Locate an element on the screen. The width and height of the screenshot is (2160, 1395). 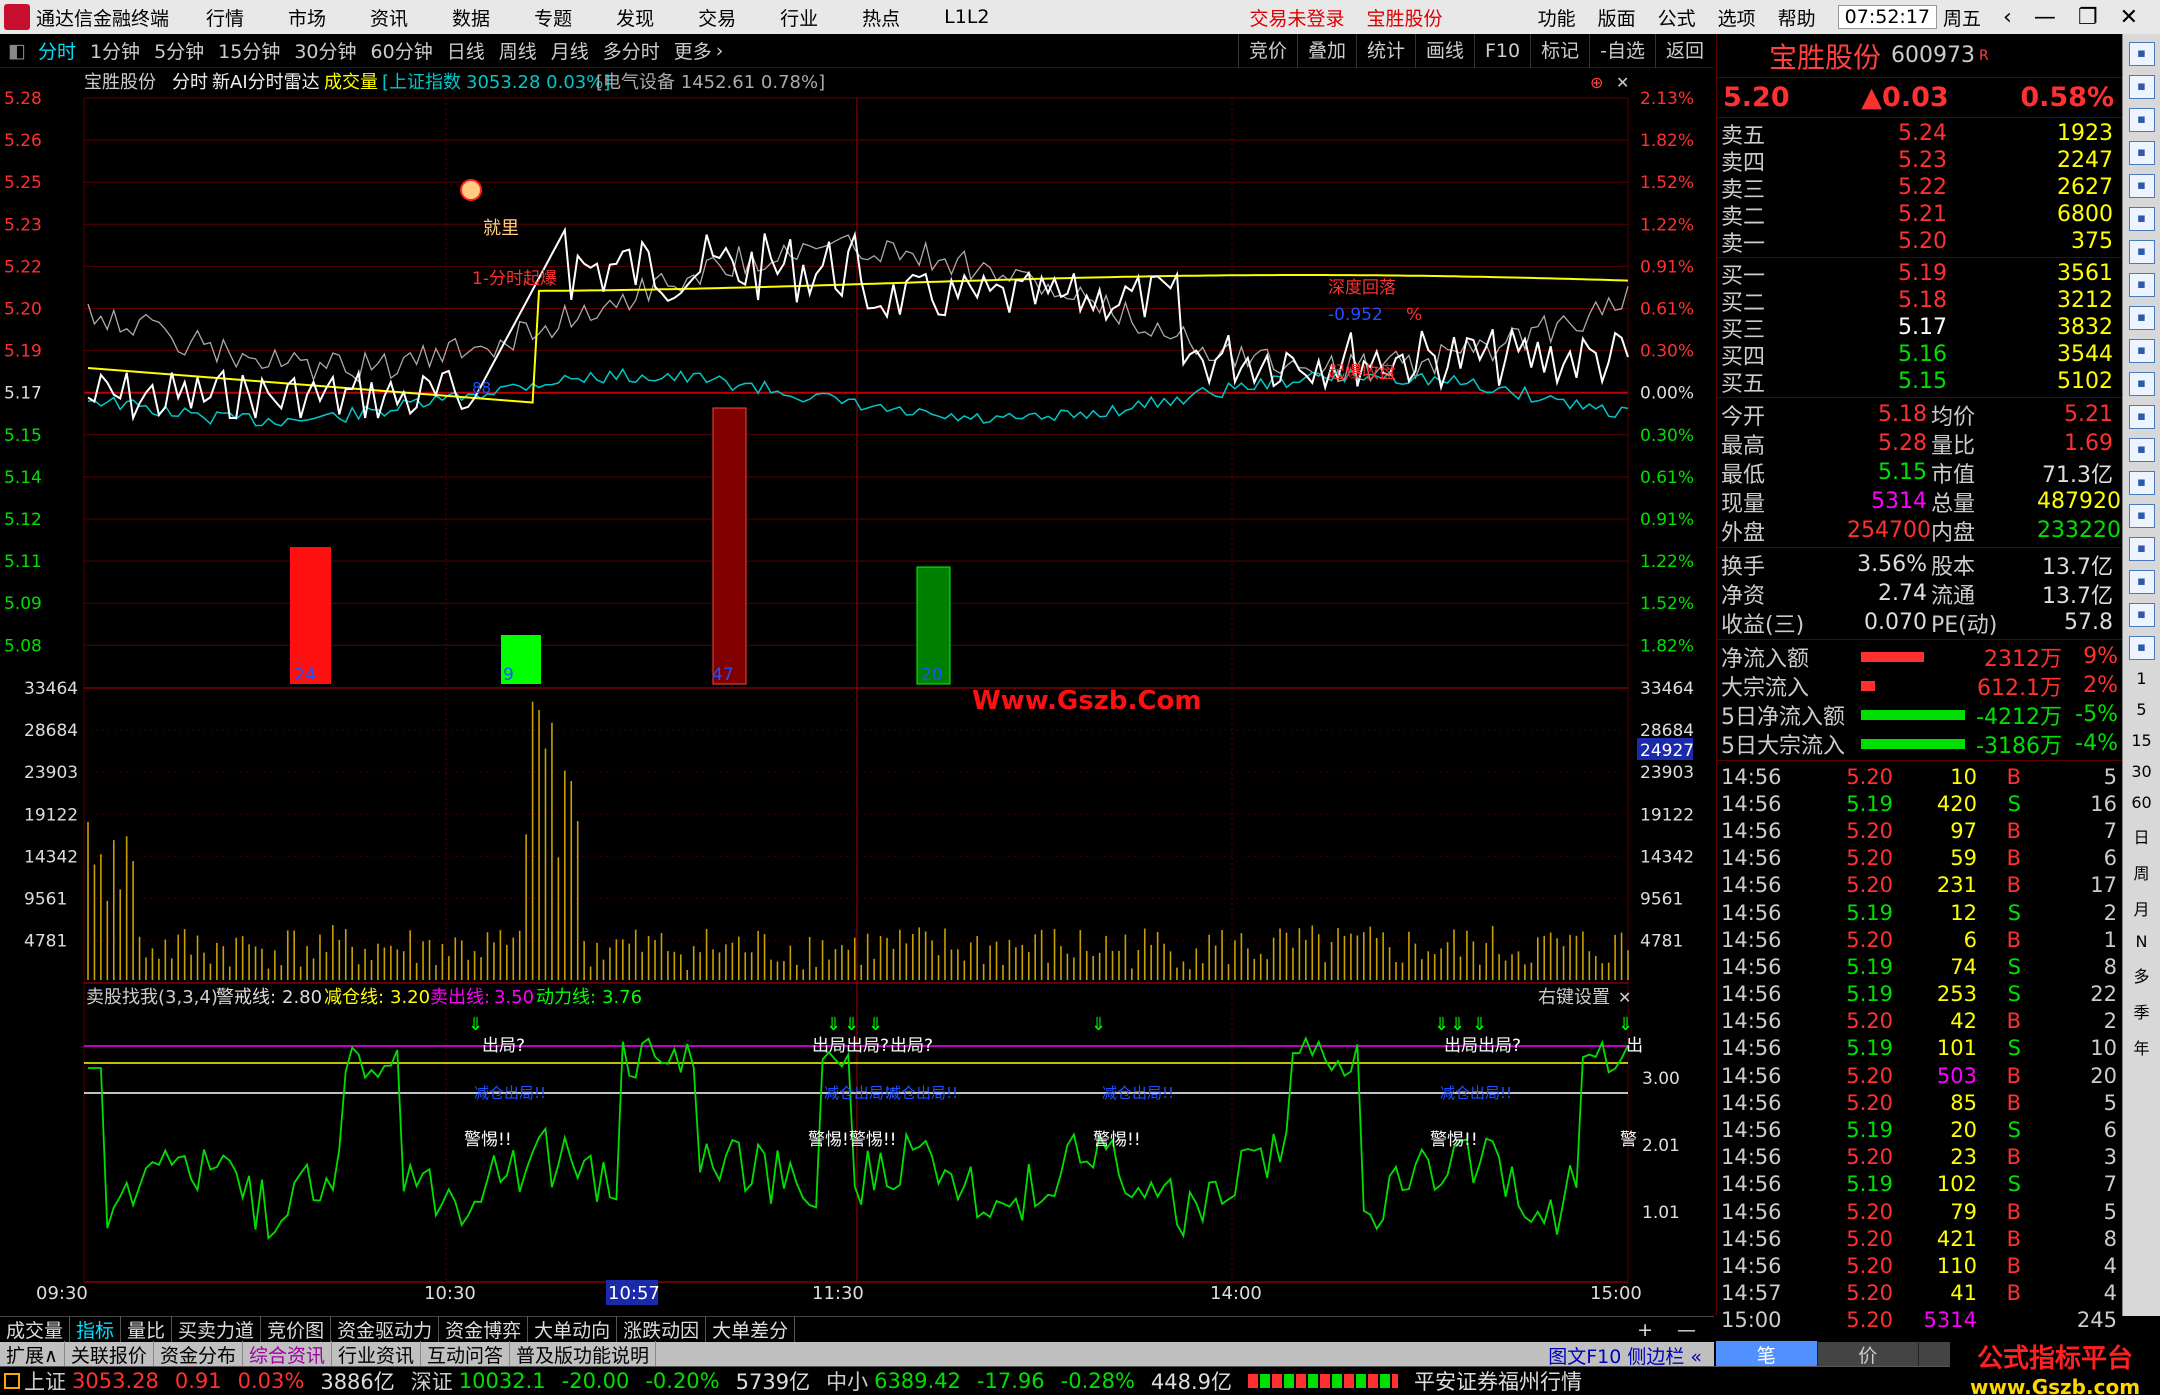
tick-row: 14:56 5.19 101 S 10 is located at coordinates (1919, 1048).